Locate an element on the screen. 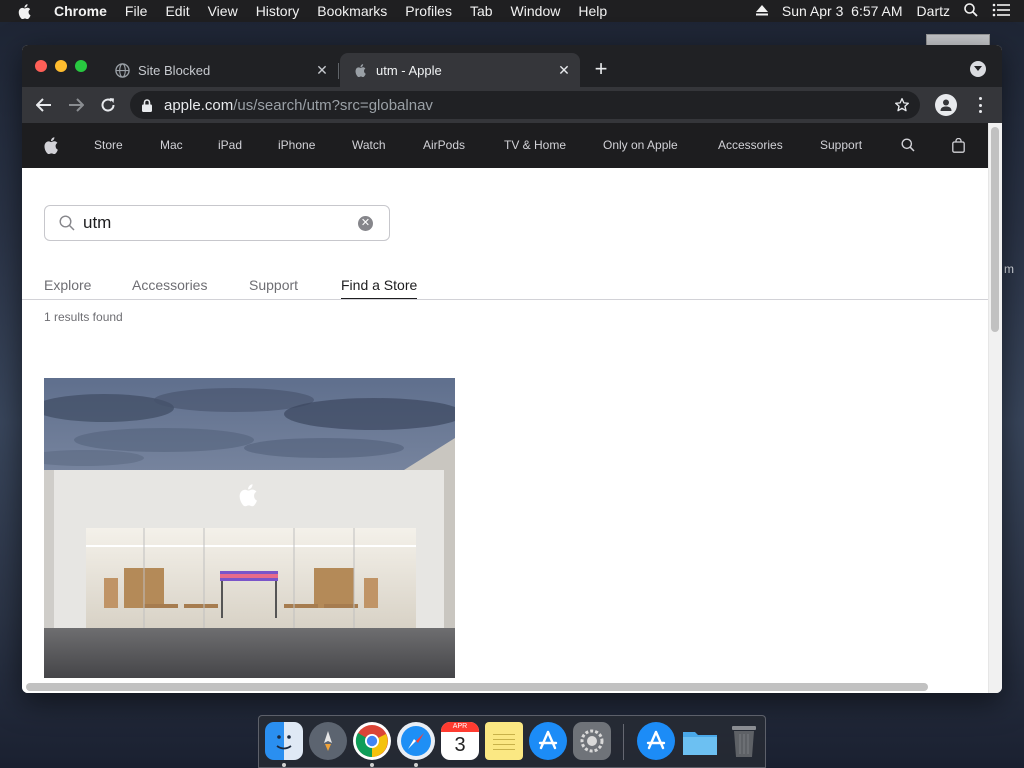 The height and width of the screenshot is (768, 1024). tab-accessories: Accessories is located at coordinates (169, 285).